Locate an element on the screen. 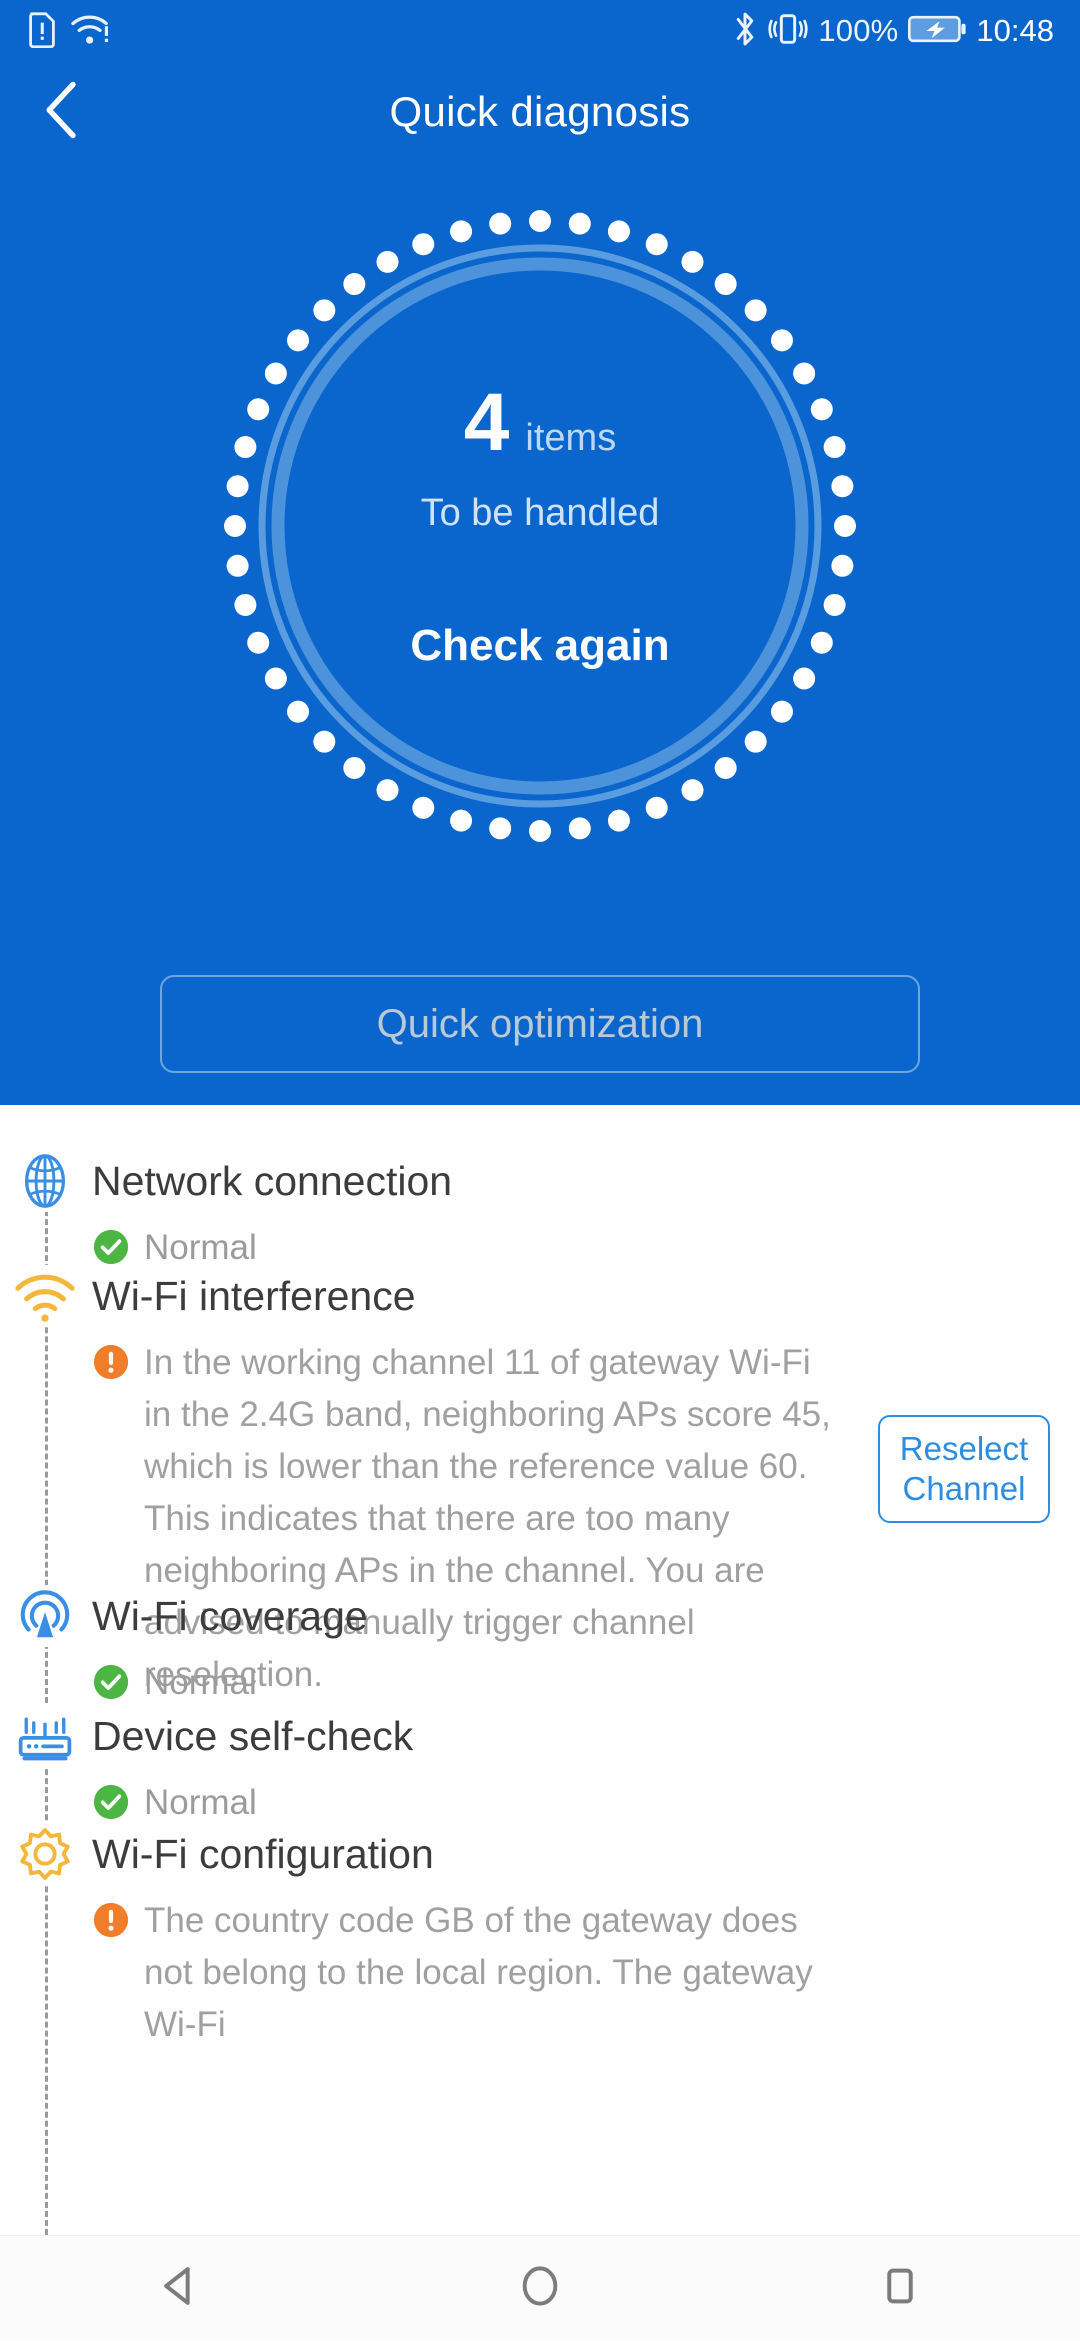 The height and width of the screenshot is (2341, 1080). gear-icon is located at coordinates (45, 1854).